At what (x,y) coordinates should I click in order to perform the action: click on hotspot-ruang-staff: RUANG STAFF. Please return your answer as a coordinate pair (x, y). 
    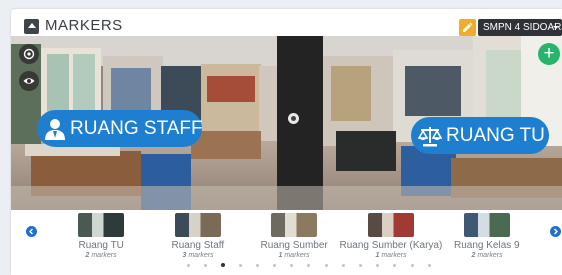
    Looking at the image, I should click on (120, 128).